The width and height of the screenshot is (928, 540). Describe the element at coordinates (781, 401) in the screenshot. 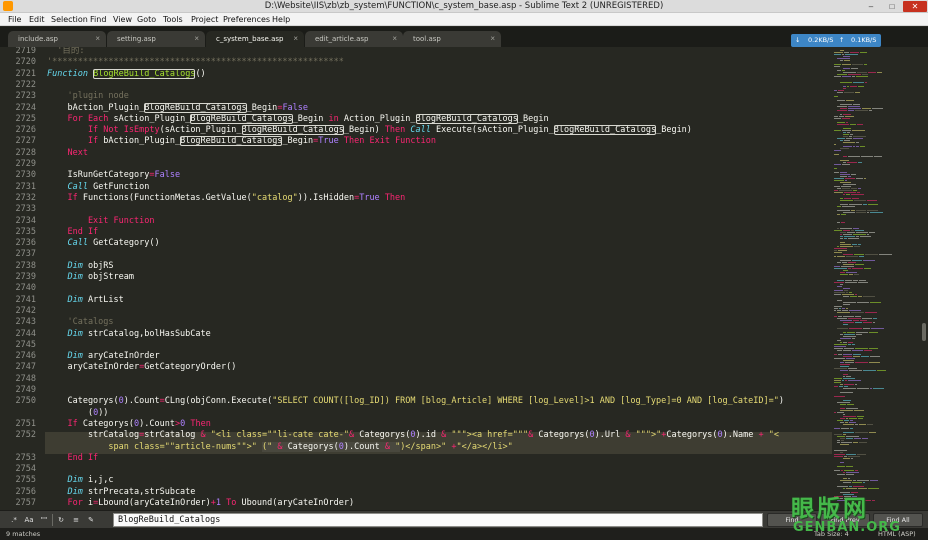

I see `code-token: )` at that location.